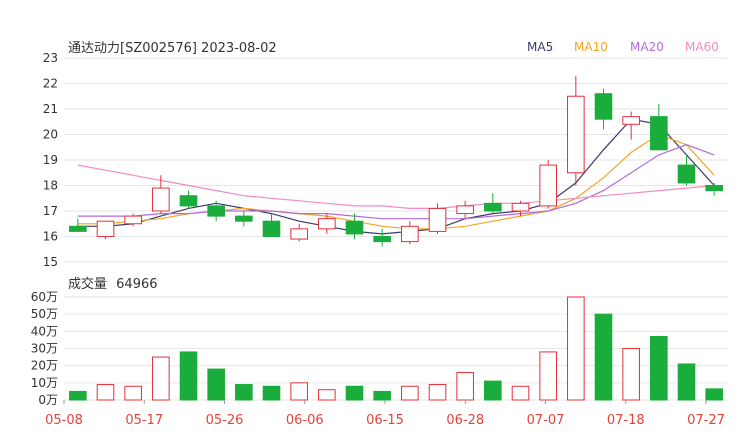  I want to click on volume-tick-label: 30万, so click(44, 349).